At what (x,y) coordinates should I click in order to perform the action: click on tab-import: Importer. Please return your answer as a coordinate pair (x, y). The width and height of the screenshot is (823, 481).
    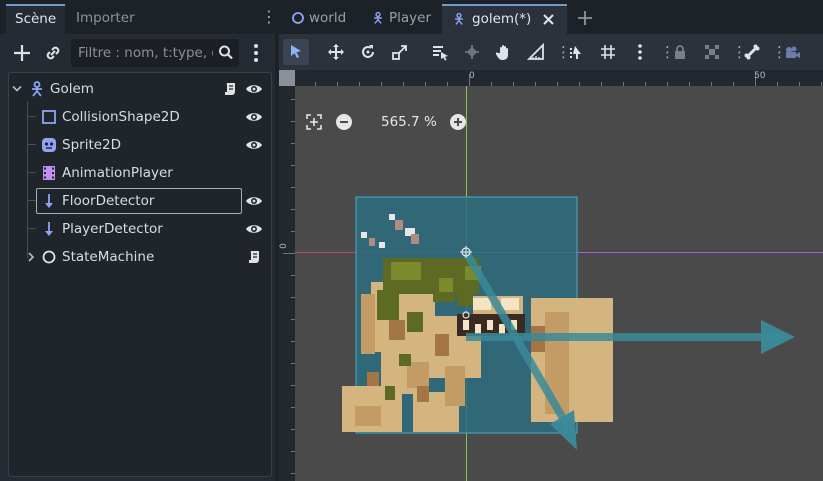
    Looking at the image, I should click on (105, 19).